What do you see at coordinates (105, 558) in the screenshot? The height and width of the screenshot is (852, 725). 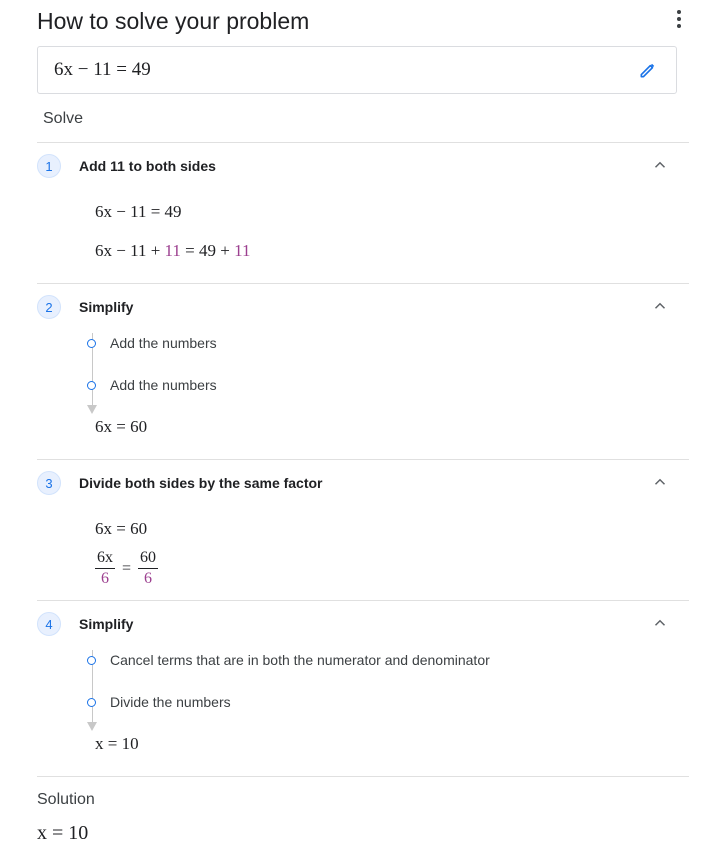 I see `numerator: 6x` at bounding box center [105, 558].